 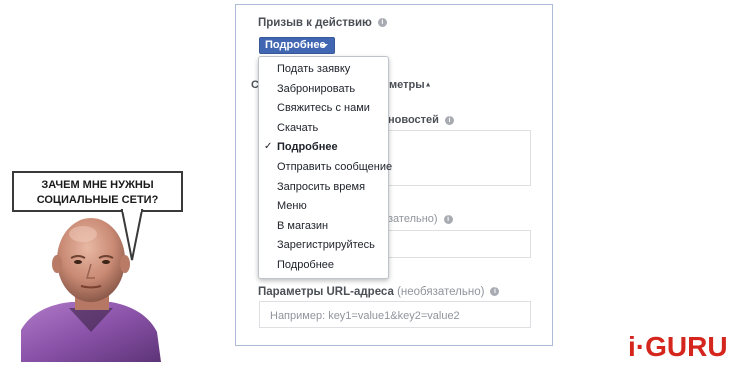 What do you see at coordinates (678, 346) in the screenshot?
I see `iguru-logo: i·GURU` at bounding box center [678, 346].